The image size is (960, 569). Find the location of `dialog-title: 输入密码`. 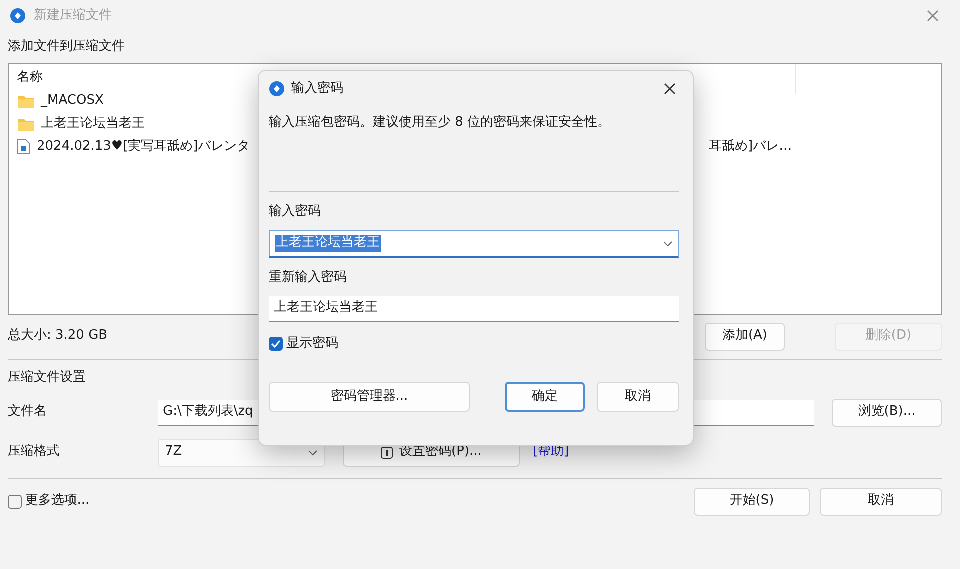

dialog-title: 输入密码 is located at coordinates (318, 89).